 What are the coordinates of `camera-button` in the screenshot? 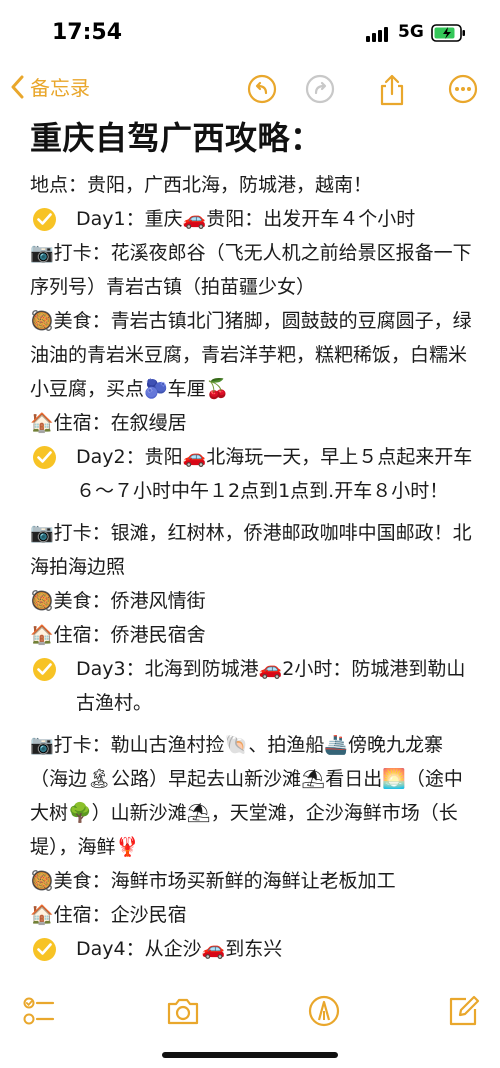 It's located at (183, 1011).